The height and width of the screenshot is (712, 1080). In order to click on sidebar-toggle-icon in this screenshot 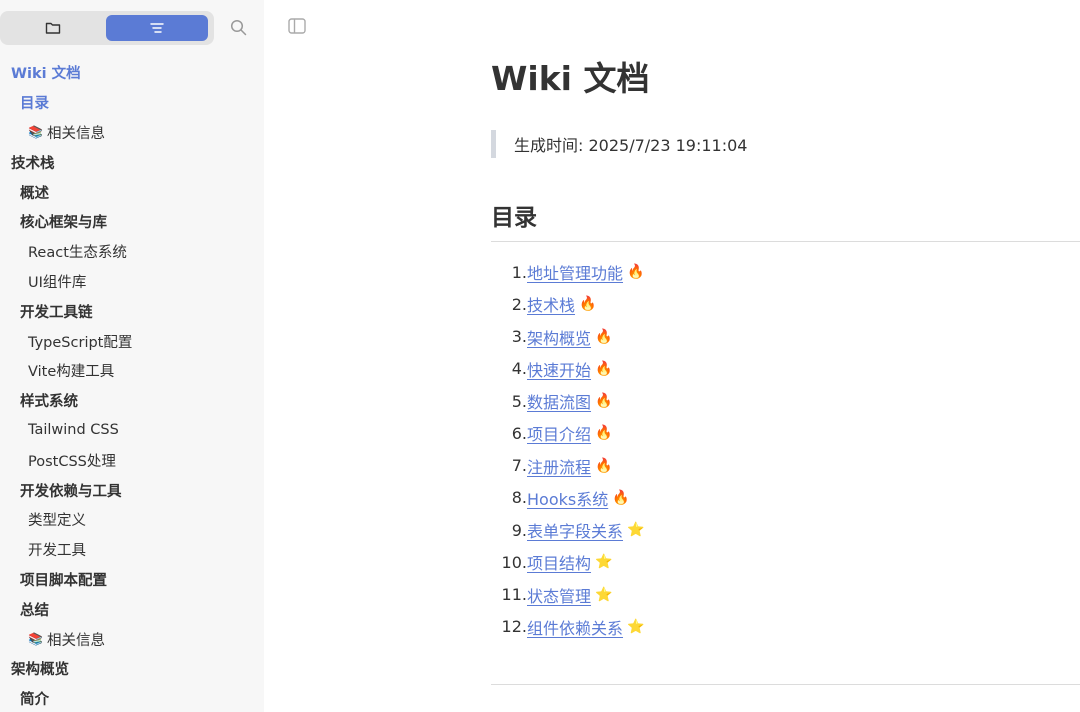, I will do `click(297, 26)`.